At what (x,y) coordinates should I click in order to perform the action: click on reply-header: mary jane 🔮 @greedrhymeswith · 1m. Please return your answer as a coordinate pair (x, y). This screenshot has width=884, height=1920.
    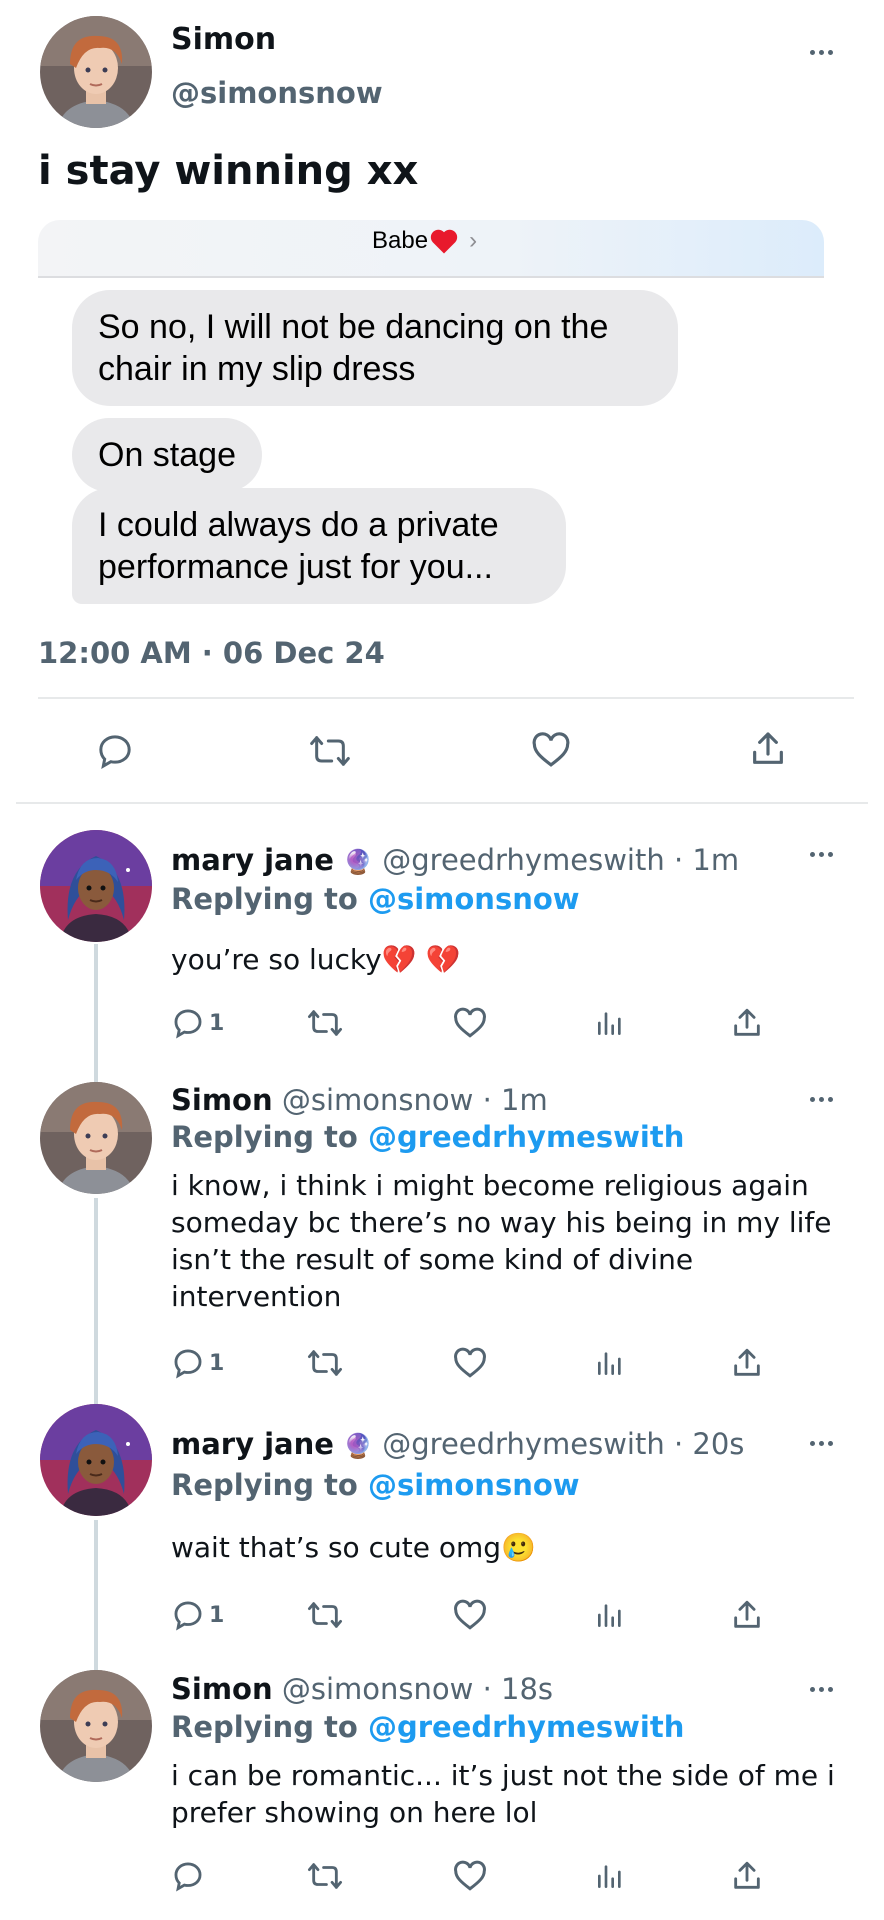
    Looking at the image, I should click on (455, 860).